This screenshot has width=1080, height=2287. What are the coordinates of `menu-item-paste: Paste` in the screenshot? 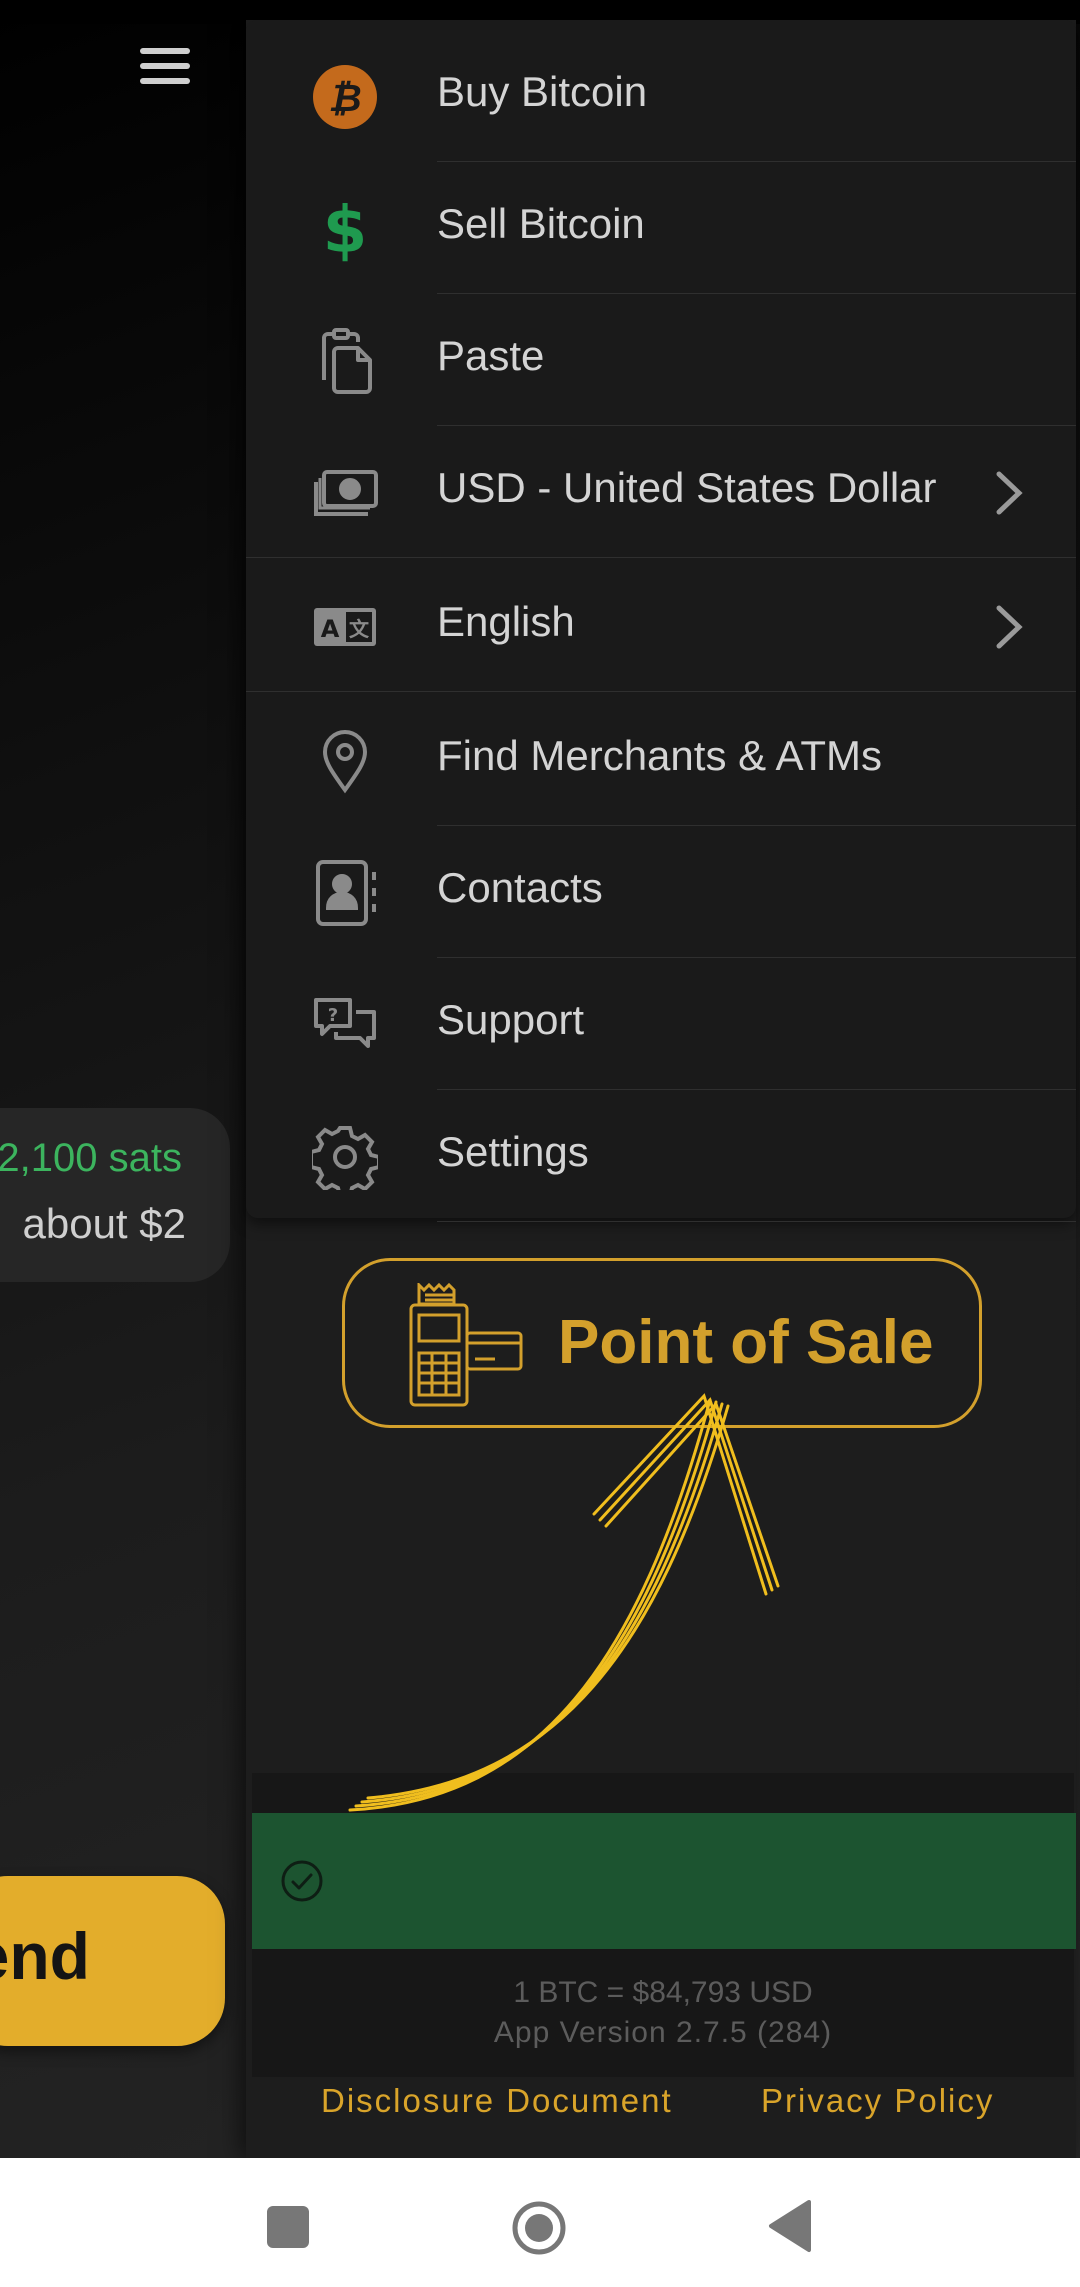 It's located at (661, 360).